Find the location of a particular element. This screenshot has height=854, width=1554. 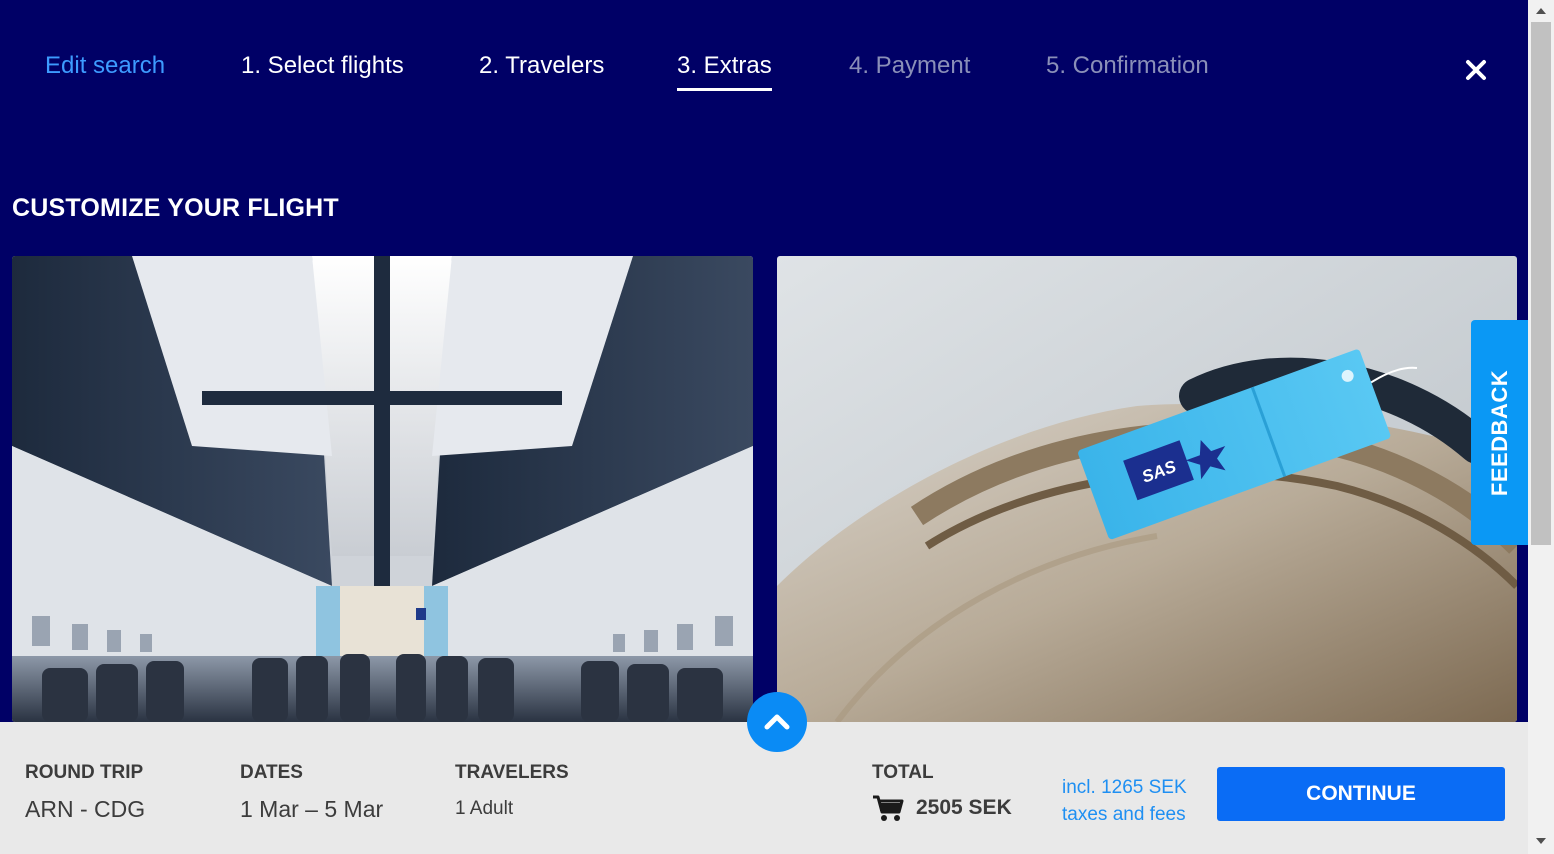

step-select-flights: 1. Select flights is located at coordinates (322, 66).